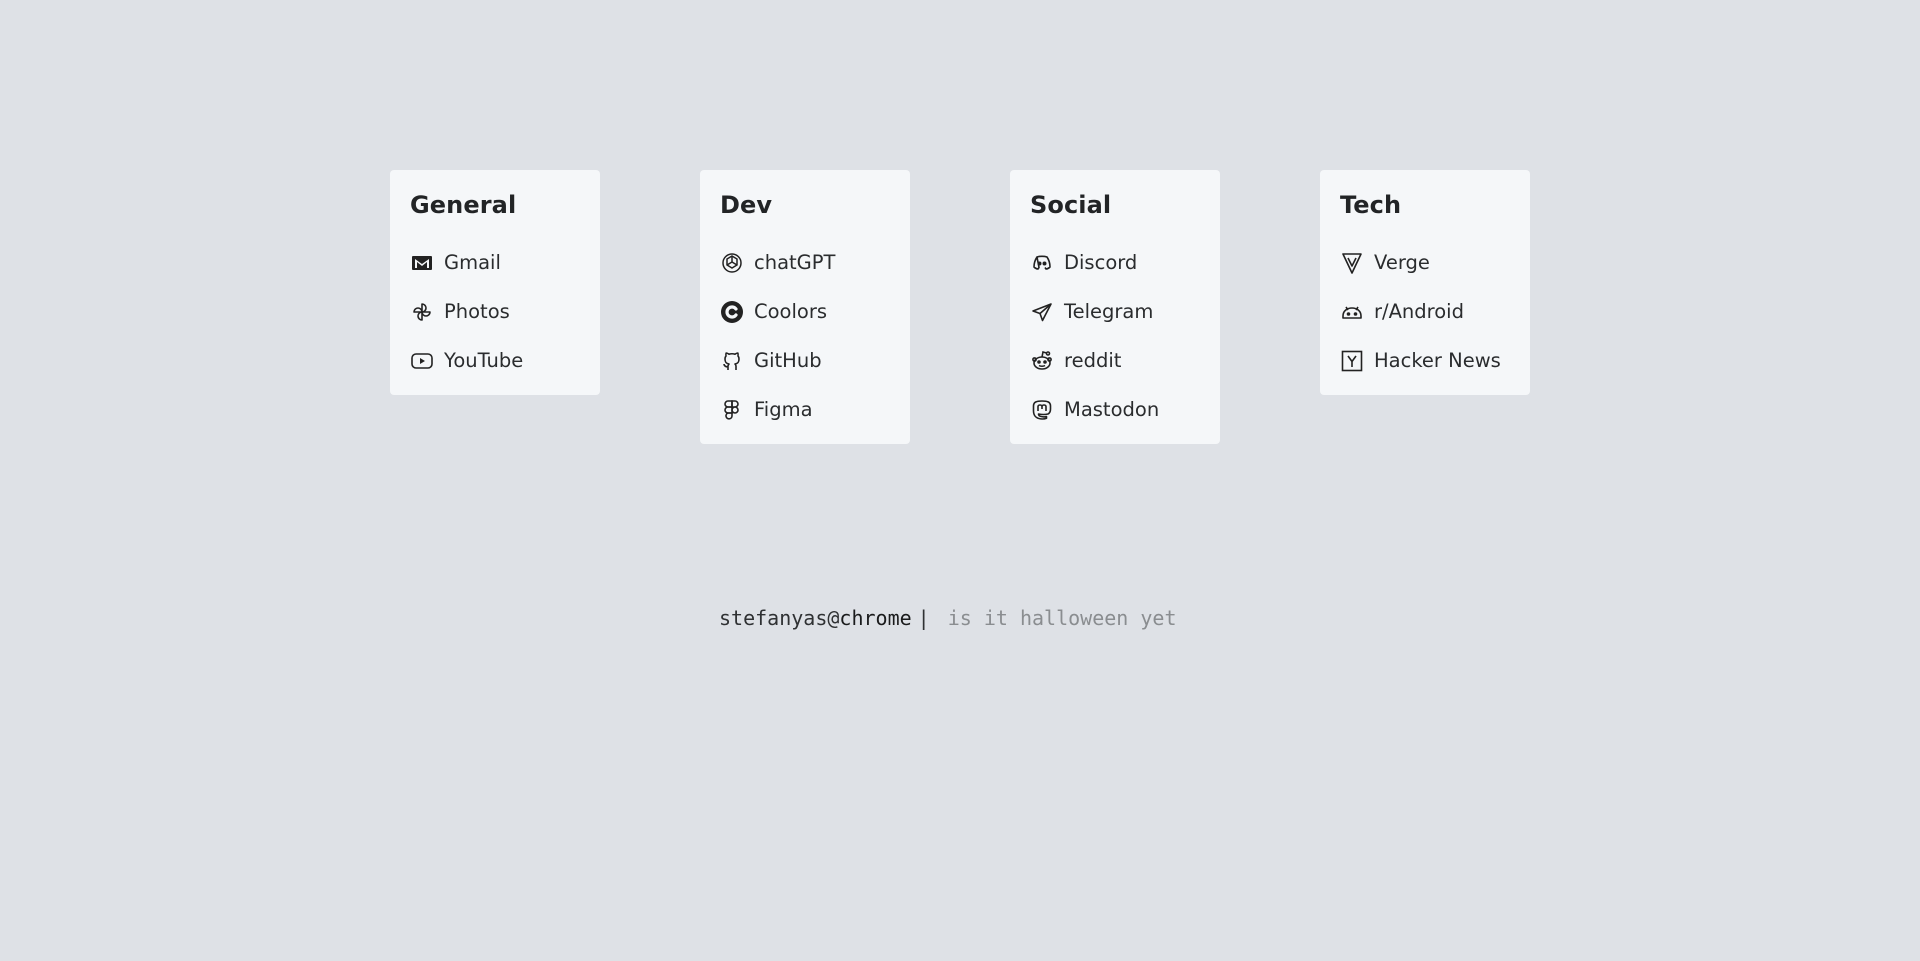  Describe the element at coordinates (1071, 205) in the screenshot. I see `card-title: Social` at that location.